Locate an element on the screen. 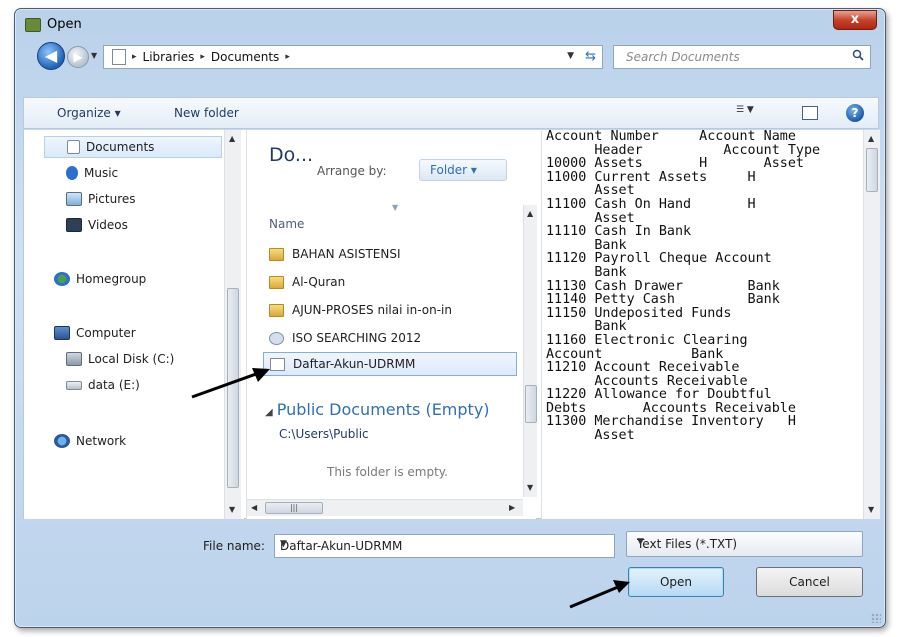 The image size is (900, 637). empty-folder-message: This folder is empty. is located at coordinates (387, 472).